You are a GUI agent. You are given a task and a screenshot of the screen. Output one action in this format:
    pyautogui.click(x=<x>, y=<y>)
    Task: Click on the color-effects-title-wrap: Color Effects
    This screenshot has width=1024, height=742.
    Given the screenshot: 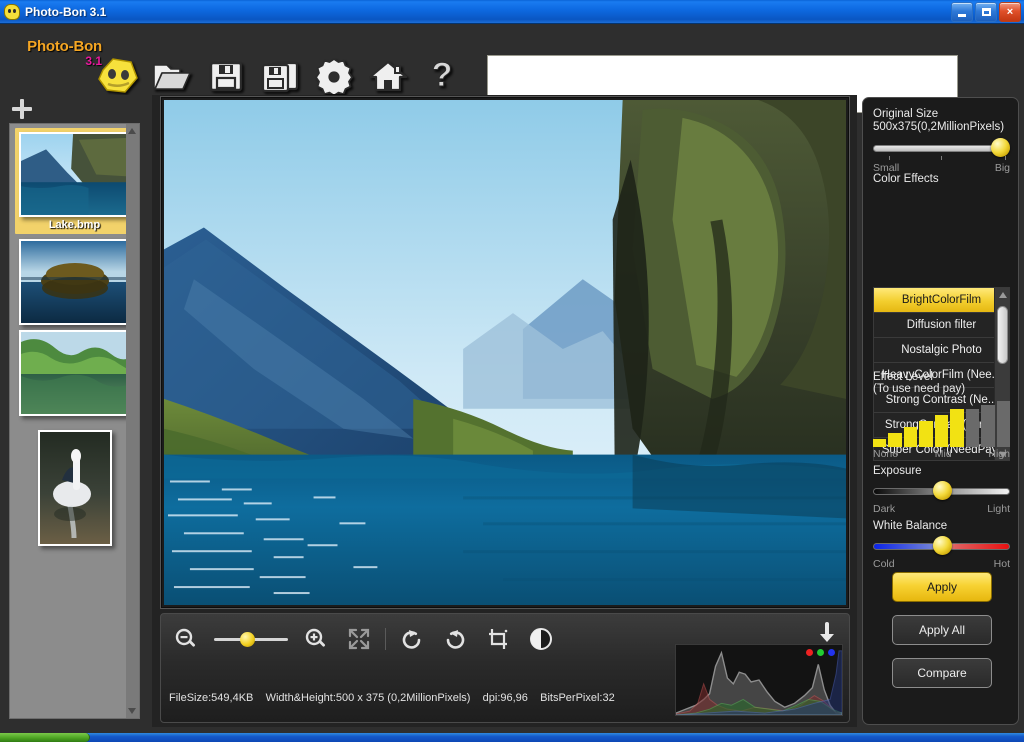 What is the action you would take?
    pyautogui.click(x=941, y=179)
    